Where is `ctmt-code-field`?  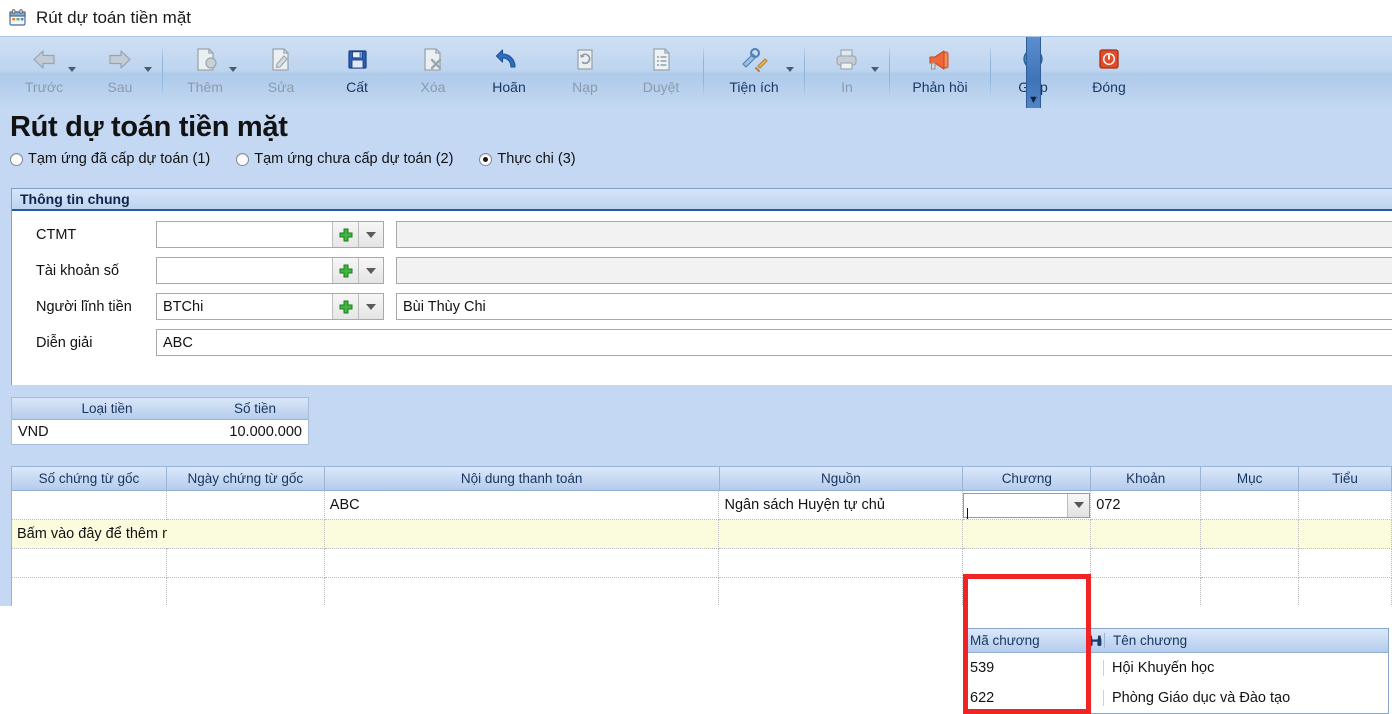 ctmt-code-field is located at coordinates (270, 234).